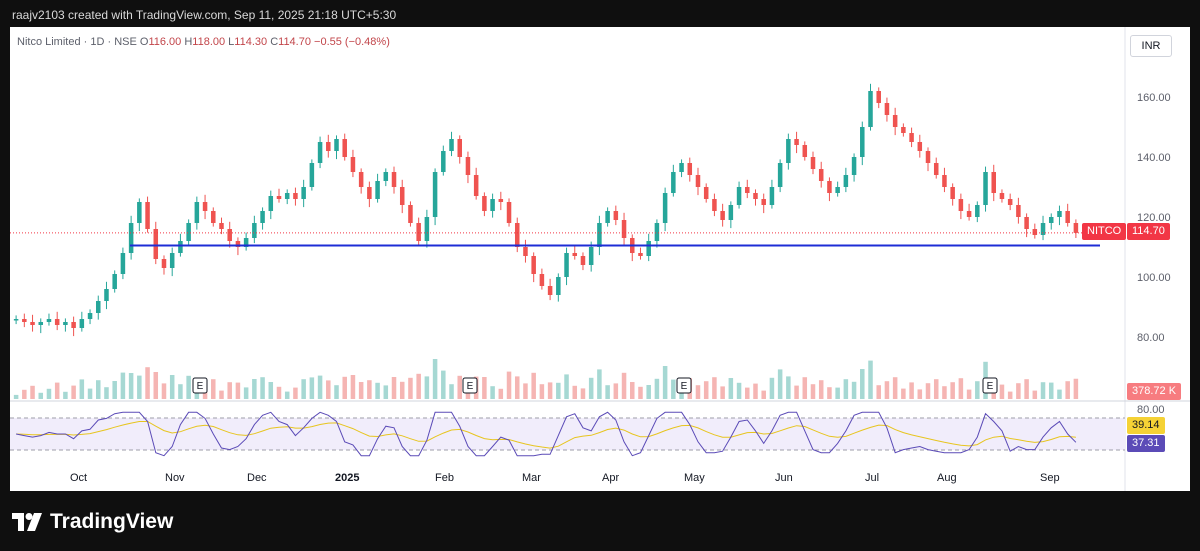  I want to click on x-tick-label: Oct, so click(78, 478).